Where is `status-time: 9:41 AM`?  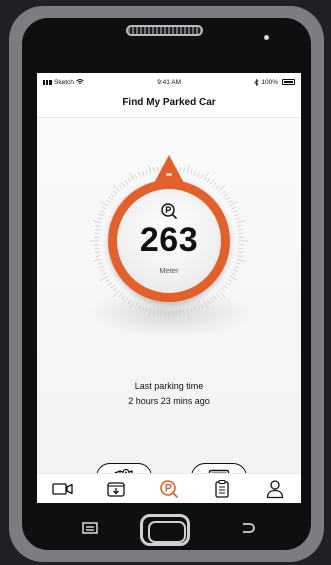 status-time: 9:41 AM is located at coordinates (169, 82).